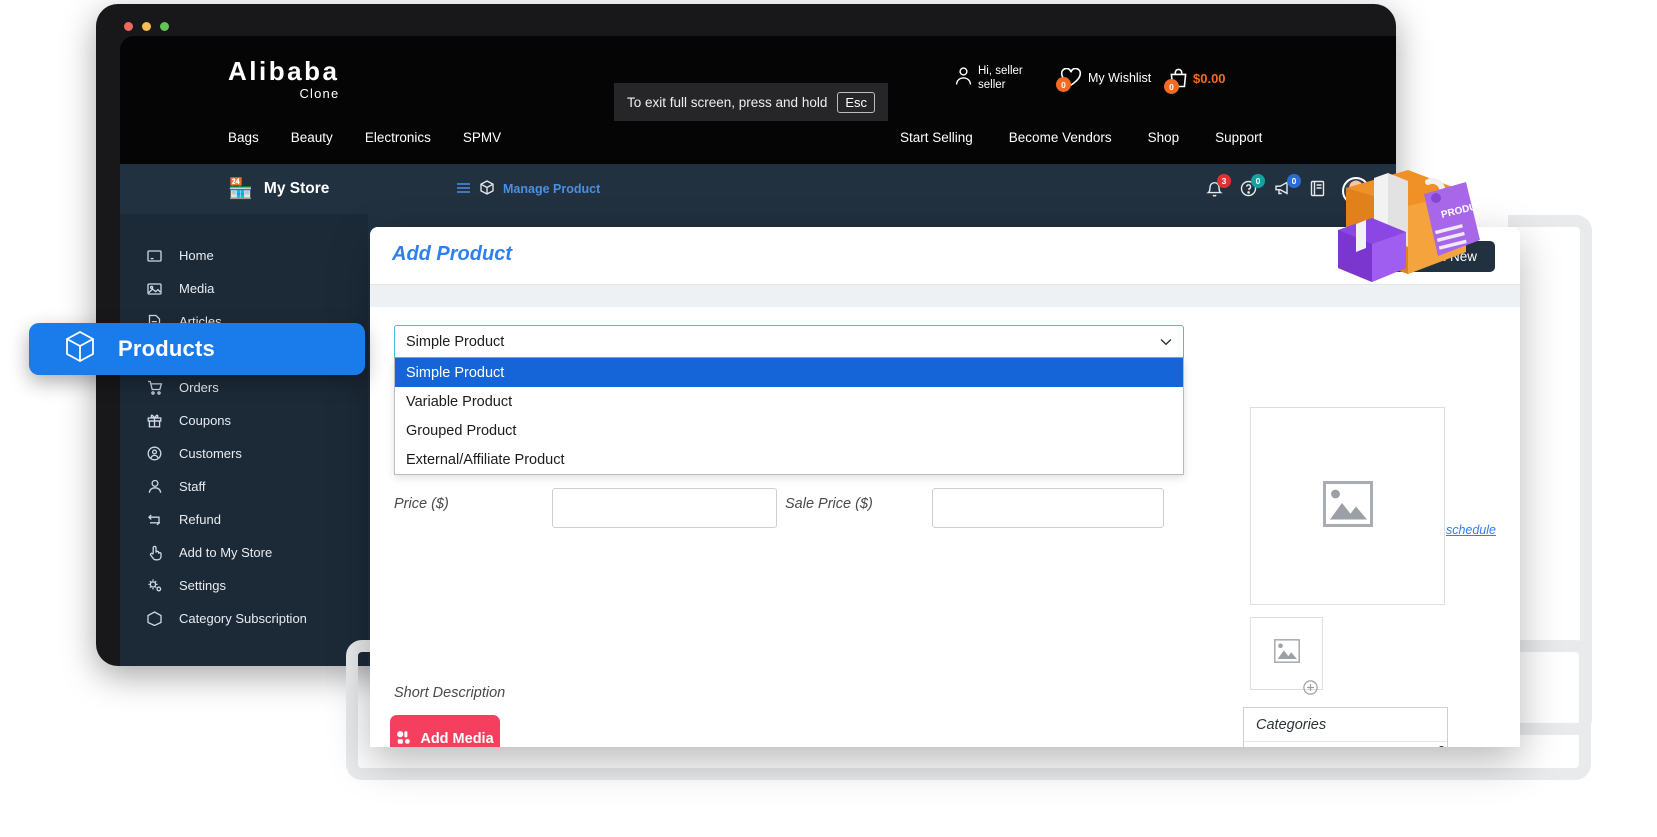  I want to click on fullscreen-tooltip-text: To exit full screen, press and hold, so click(727, 102).